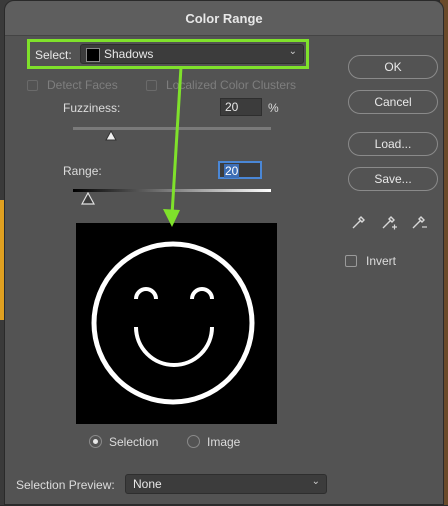  Describe the element at coordinates (173, 146) in the screenshot. I see `annotation-arrow` at that location.